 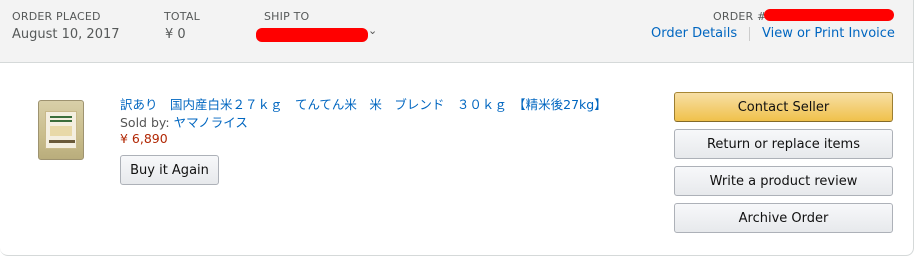 What do you see at coordinates (372, 30) in the screenshot?
I see `chevron-down-icon: ⌄` at bounding box center [372, 30].